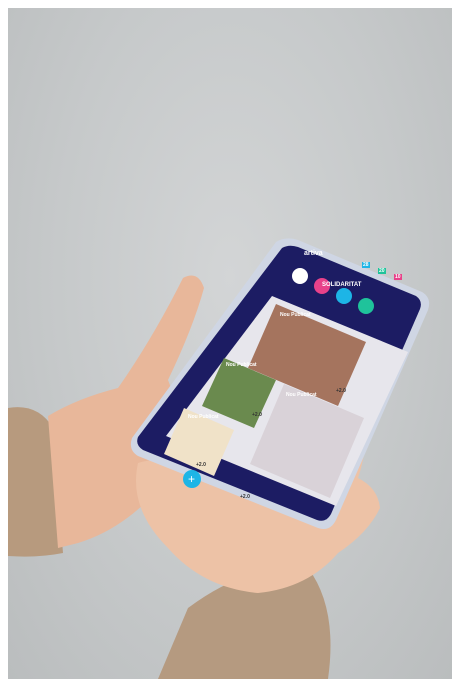 The image size is (460, 687). I want to click on hand-icon, so click(344, 296).